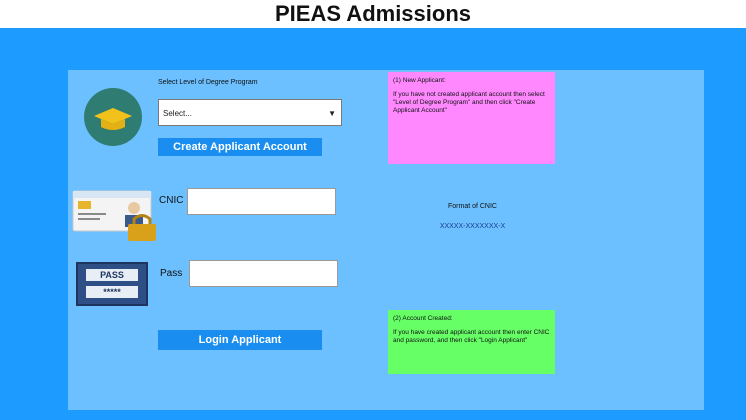 The image size is (746, 420). What do you see at coordinates (208, 82) in the screenshot?
I see `degree-program-label: Select Level of Degree Program` at bounding box center [208, 82].